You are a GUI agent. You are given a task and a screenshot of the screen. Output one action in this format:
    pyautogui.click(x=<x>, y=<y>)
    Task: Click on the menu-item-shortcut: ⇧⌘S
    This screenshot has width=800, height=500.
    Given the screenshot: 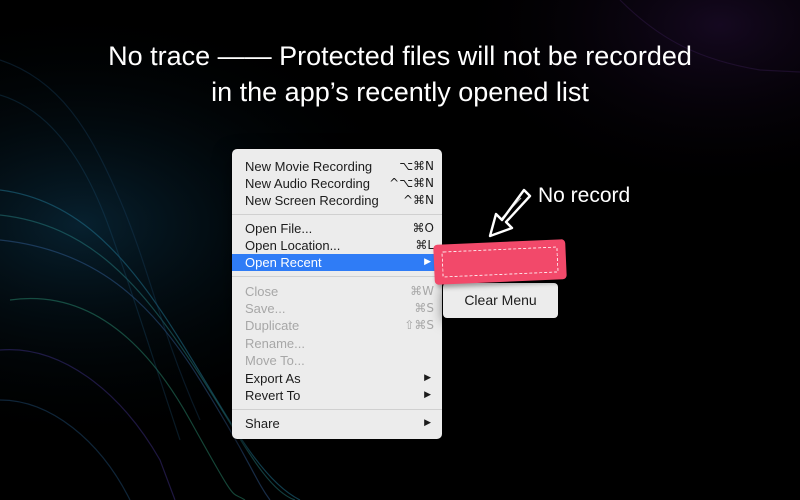 What is the action you would take?
    pyautogui.click(x=419, y=325)
    